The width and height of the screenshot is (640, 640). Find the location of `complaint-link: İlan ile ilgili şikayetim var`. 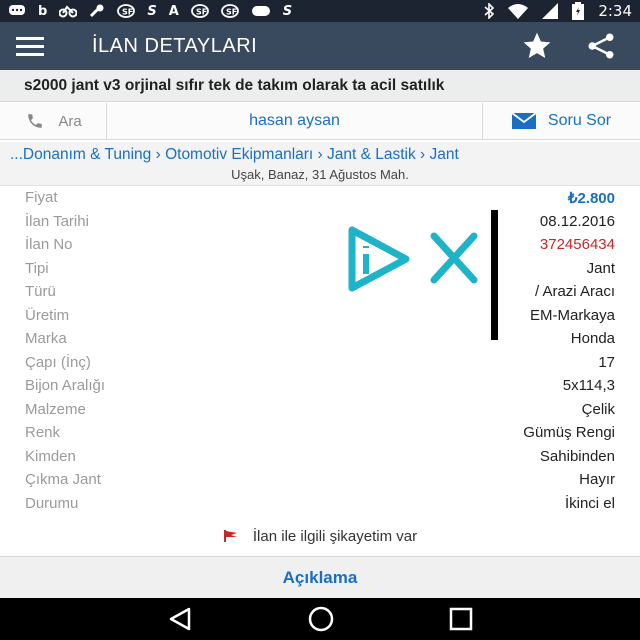

complaint-link: İlan ile ilgili şikayetim var is located at coordinates (320, 536).